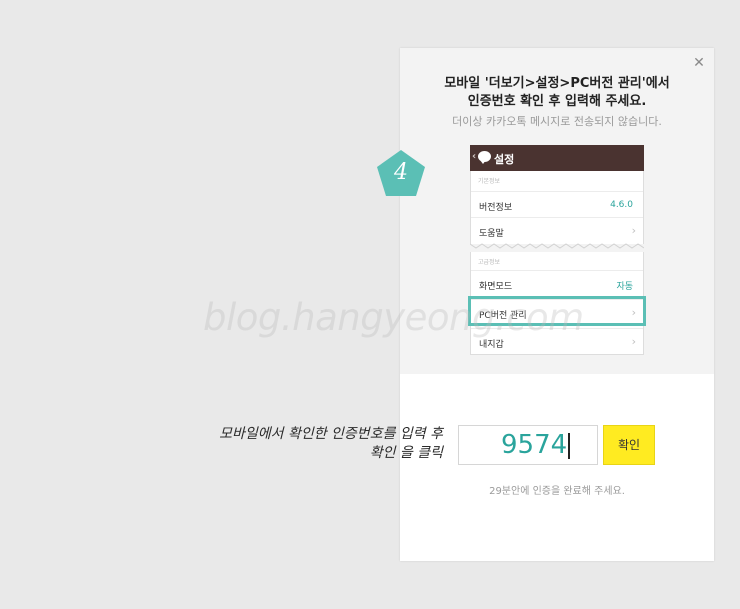 Image resolution: width=740 pixels, height=609 pixels. What do you see at coordinates (624, 287) in the screenshot?
I see `screen-mode-value: 자동` at bounding box center [624, 287].